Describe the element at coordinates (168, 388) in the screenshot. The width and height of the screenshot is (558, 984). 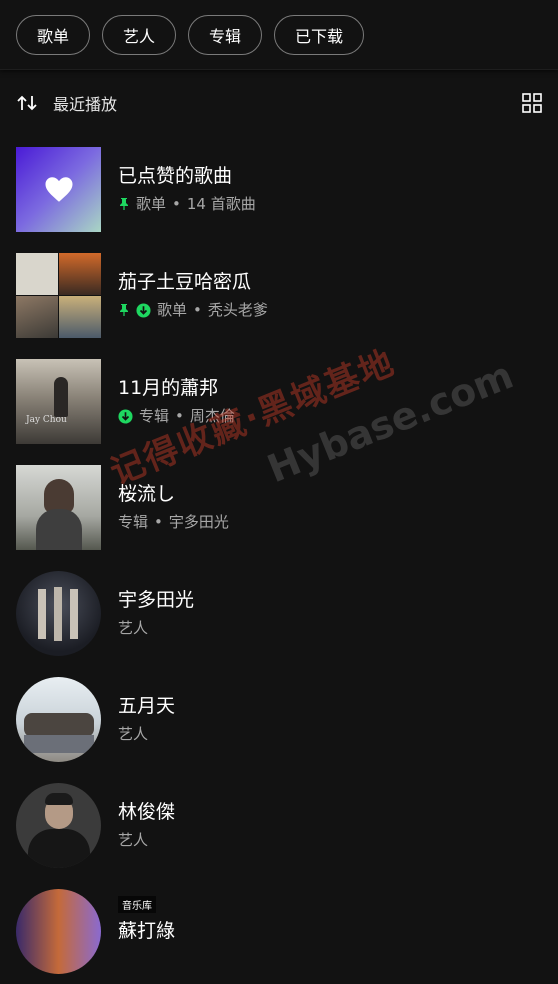
I see `item-title: 11月的蕭邦` at that location.